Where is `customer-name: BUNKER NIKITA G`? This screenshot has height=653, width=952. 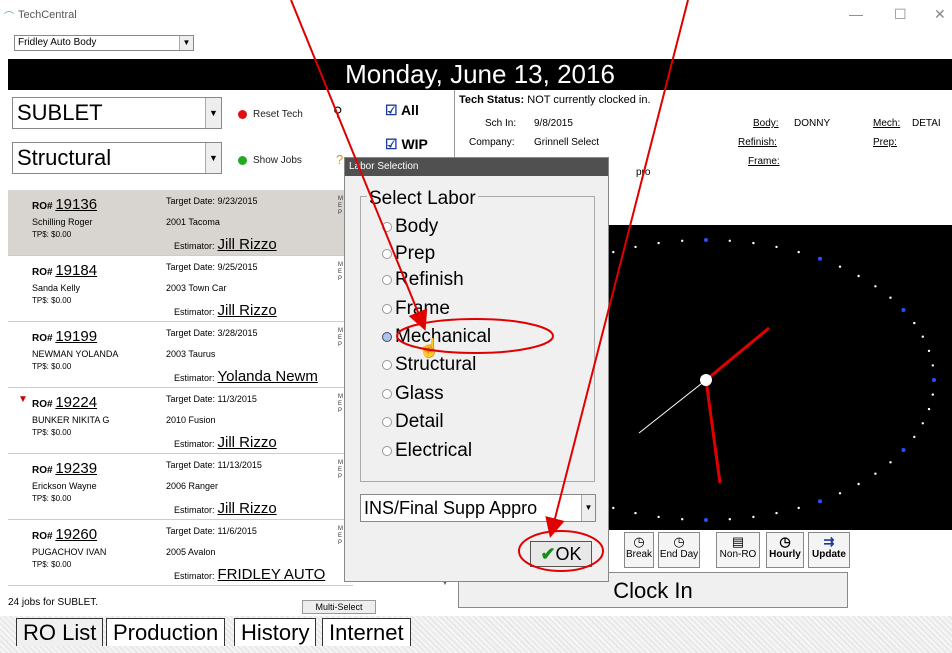
customer-name: BUNKER NIKITA G is located at coordinates (71, 420).